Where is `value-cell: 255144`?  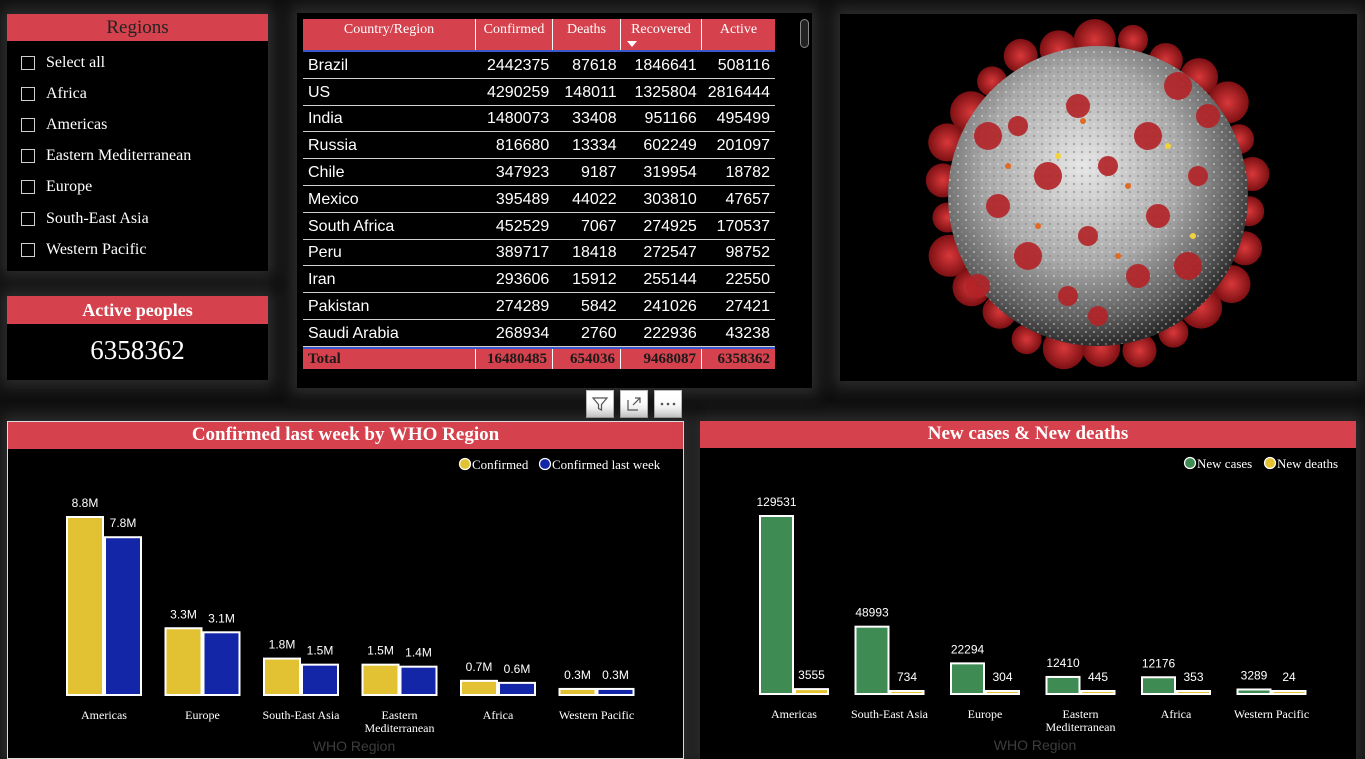
value-cell: 255144 is located at coordinates (670, 280).